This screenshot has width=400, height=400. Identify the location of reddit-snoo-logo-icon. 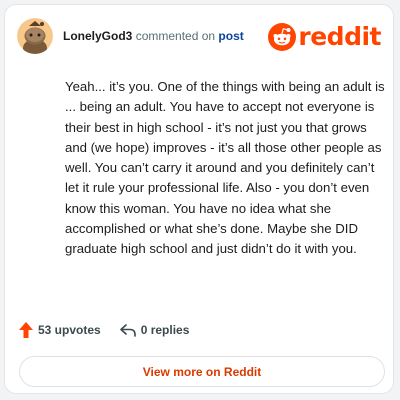
(282, 37).